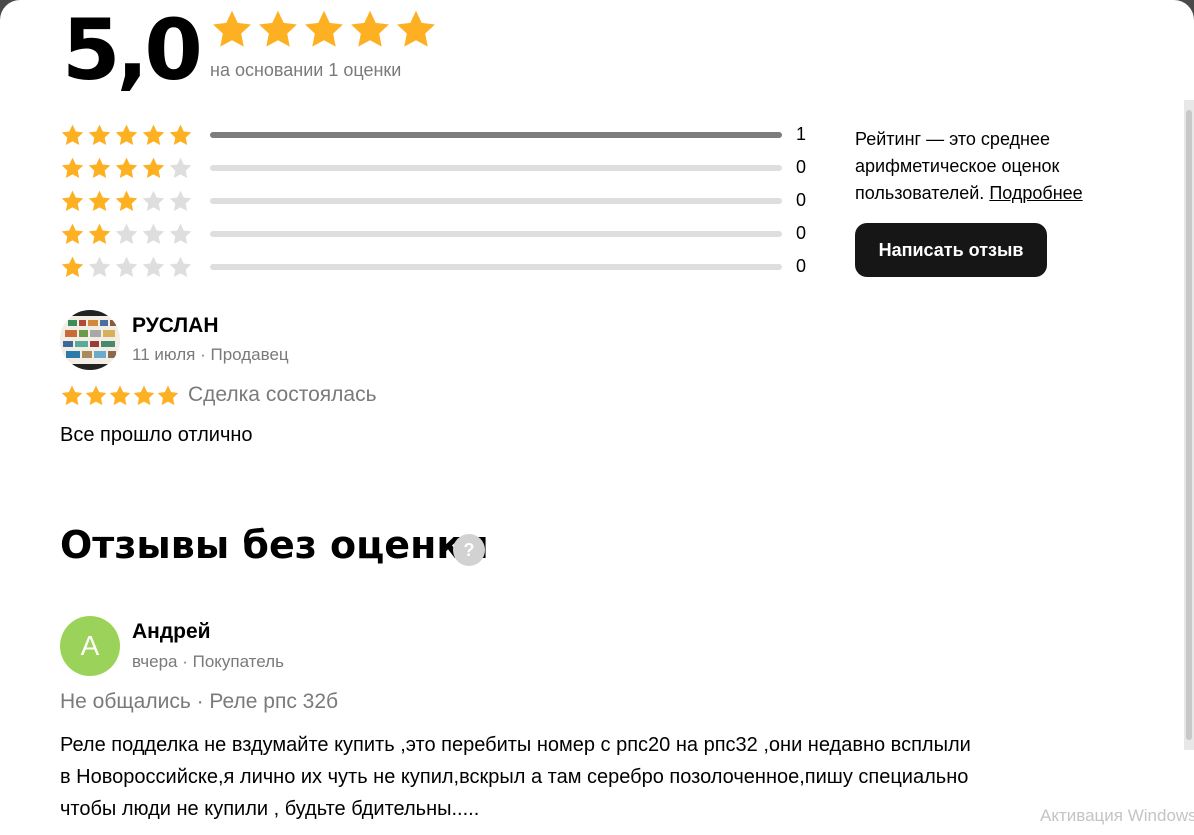 The height and width of the screenshot is (835, 1194). What do you see at coordinates (199, 701) in the screenshot?
I see `review-subject: Не общались · Реле рпс 32б` at bounding box center [199, 701].